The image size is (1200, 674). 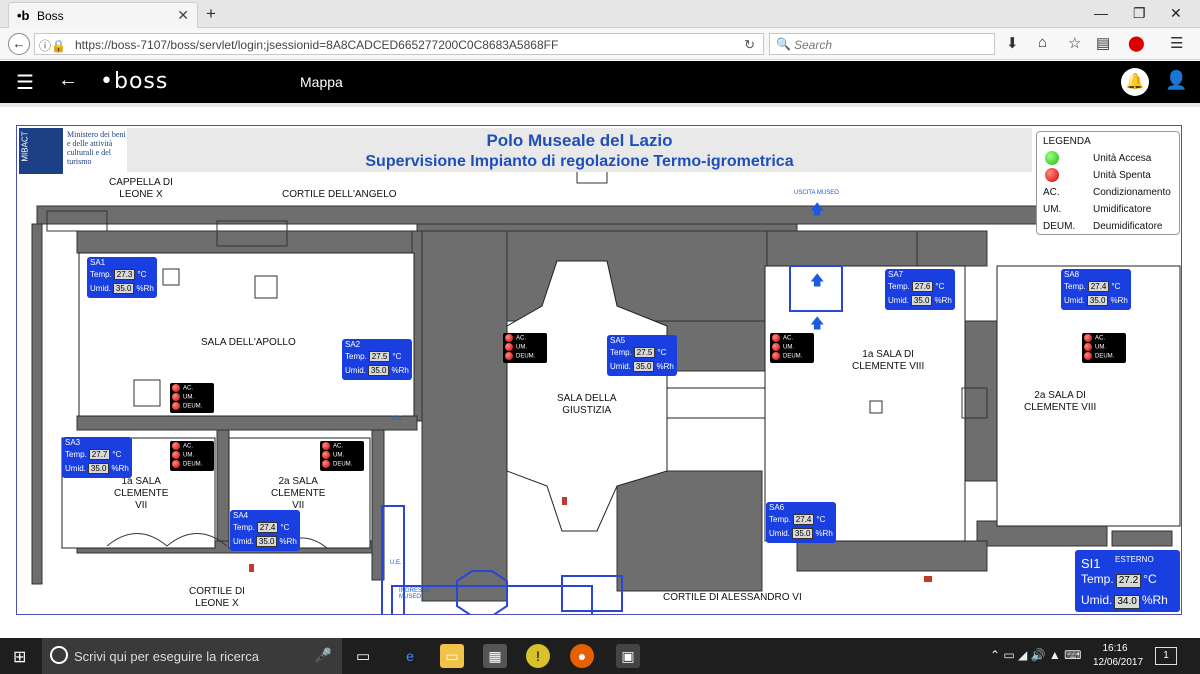 I want to click on firefox-icon: ●, so click(x=582, y=656).